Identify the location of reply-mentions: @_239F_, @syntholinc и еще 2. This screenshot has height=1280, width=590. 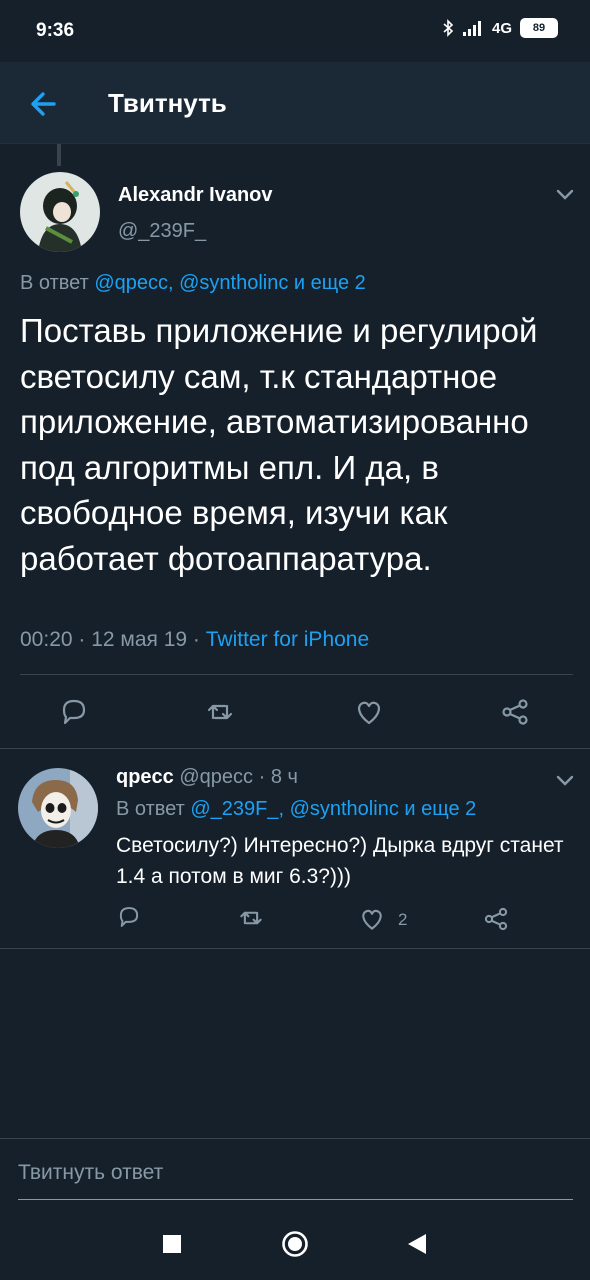
(333, 809).